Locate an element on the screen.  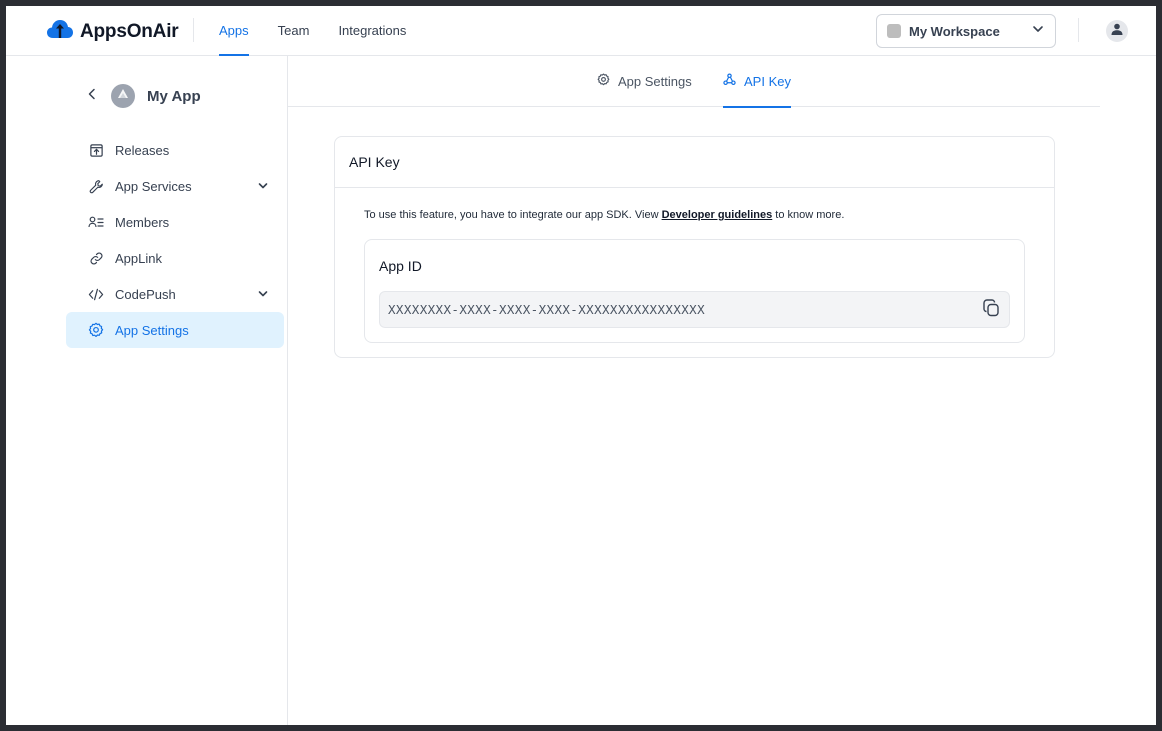
nav-apps: Apps is located at coordinates (234, 31).